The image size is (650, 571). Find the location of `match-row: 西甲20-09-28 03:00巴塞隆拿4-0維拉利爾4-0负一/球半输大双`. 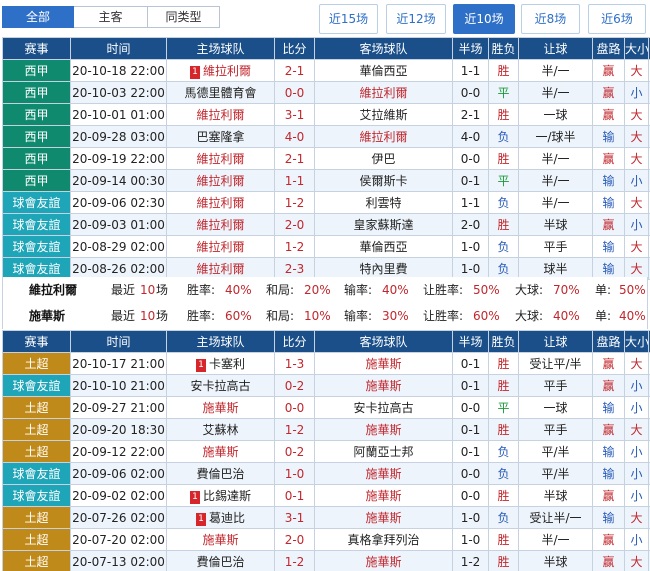

match-row: 西甲20-09-28 03:00巴塞隆拿4-0維拉利爾4-0负一/球半输大双 is located at coordinates (326, 136).